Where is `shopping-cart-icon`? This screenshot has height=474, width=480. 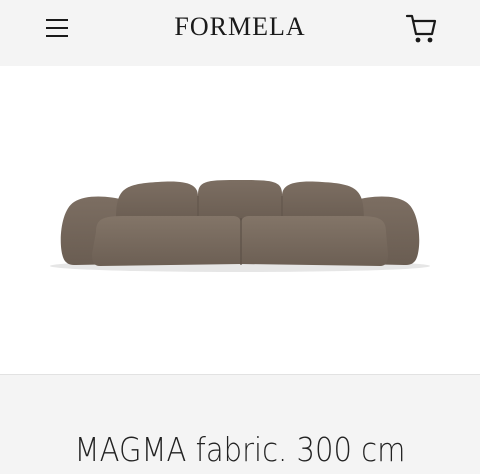
shopping-cart-icon is located at coordinates (421, 28).